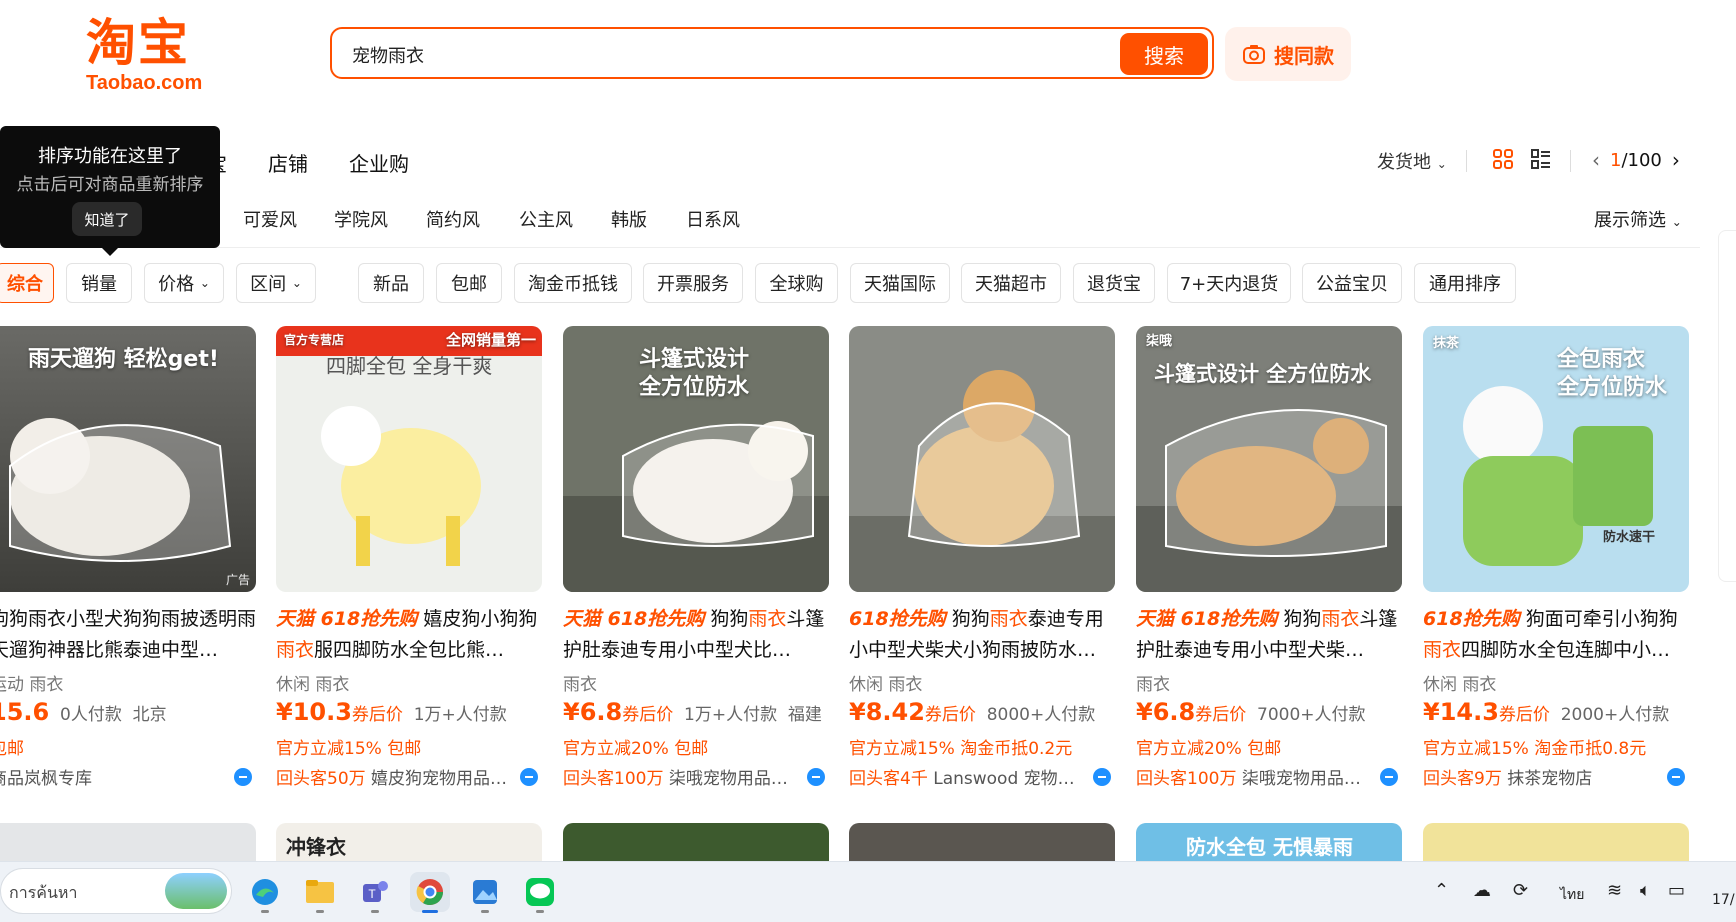 This screenshot has height=922, width=1736. What do you see at coordinates (361, 219) in the screenshot?
I see `style-tag: 学院风` at bounding box center [361, 219].